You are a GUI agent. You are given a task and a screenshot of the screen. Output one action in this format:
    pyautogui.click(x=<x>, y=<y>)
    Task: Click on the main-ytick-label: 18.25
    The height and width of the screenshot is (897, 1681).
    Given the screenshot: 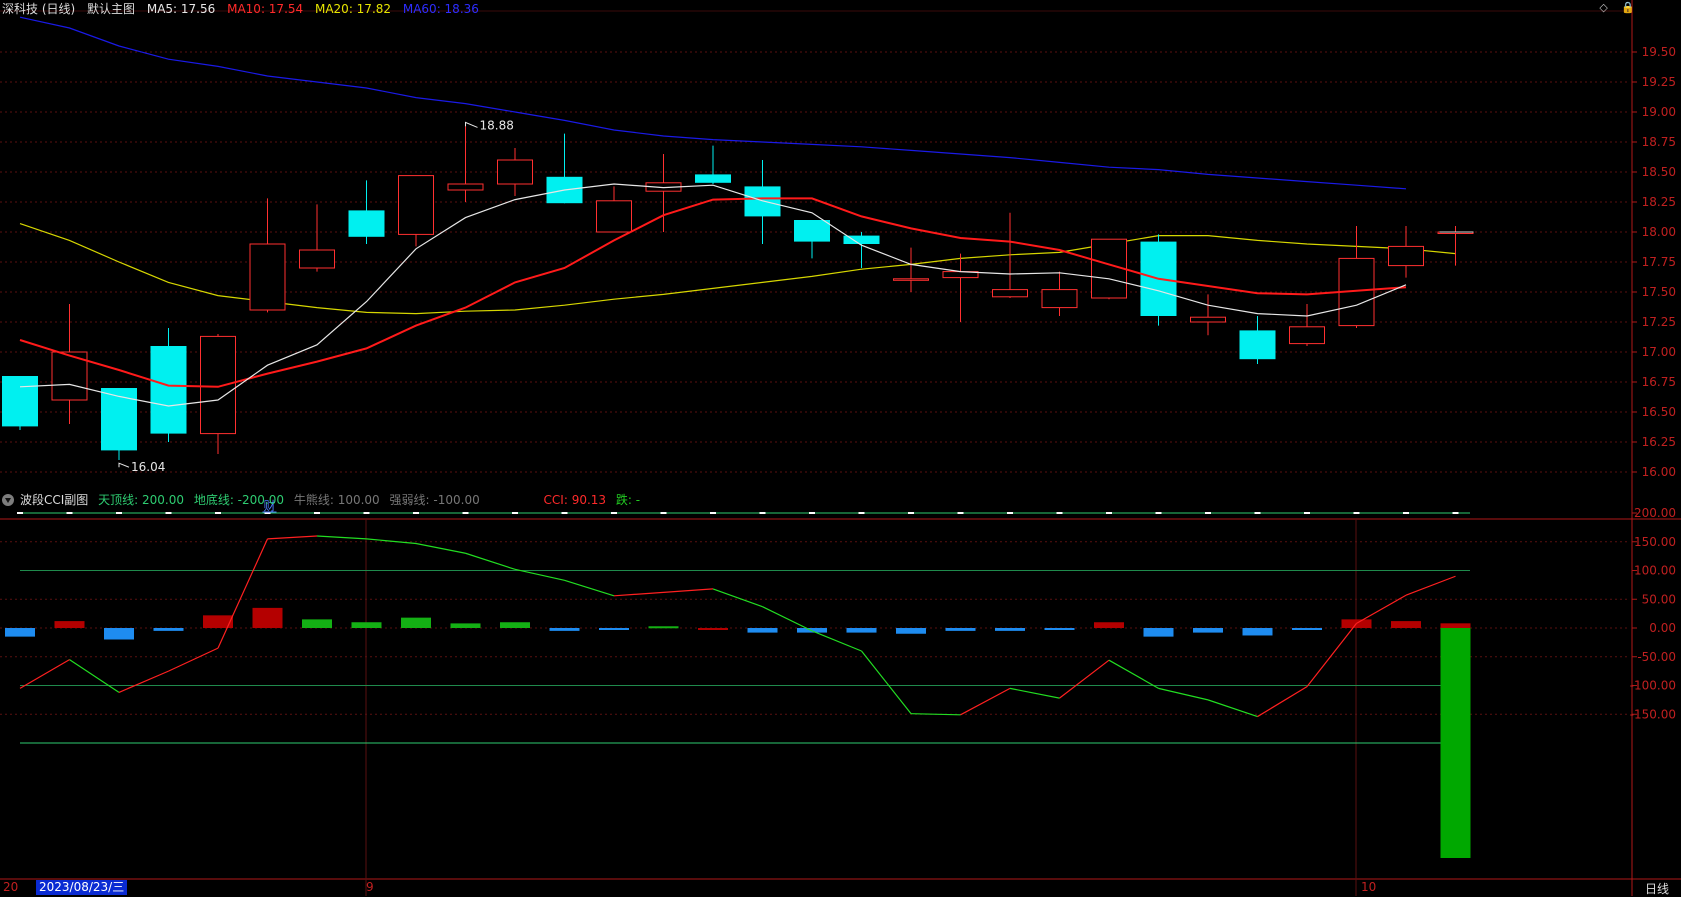 What is the action you would take?
    pyautogui.click(x=1659, y=202)
    